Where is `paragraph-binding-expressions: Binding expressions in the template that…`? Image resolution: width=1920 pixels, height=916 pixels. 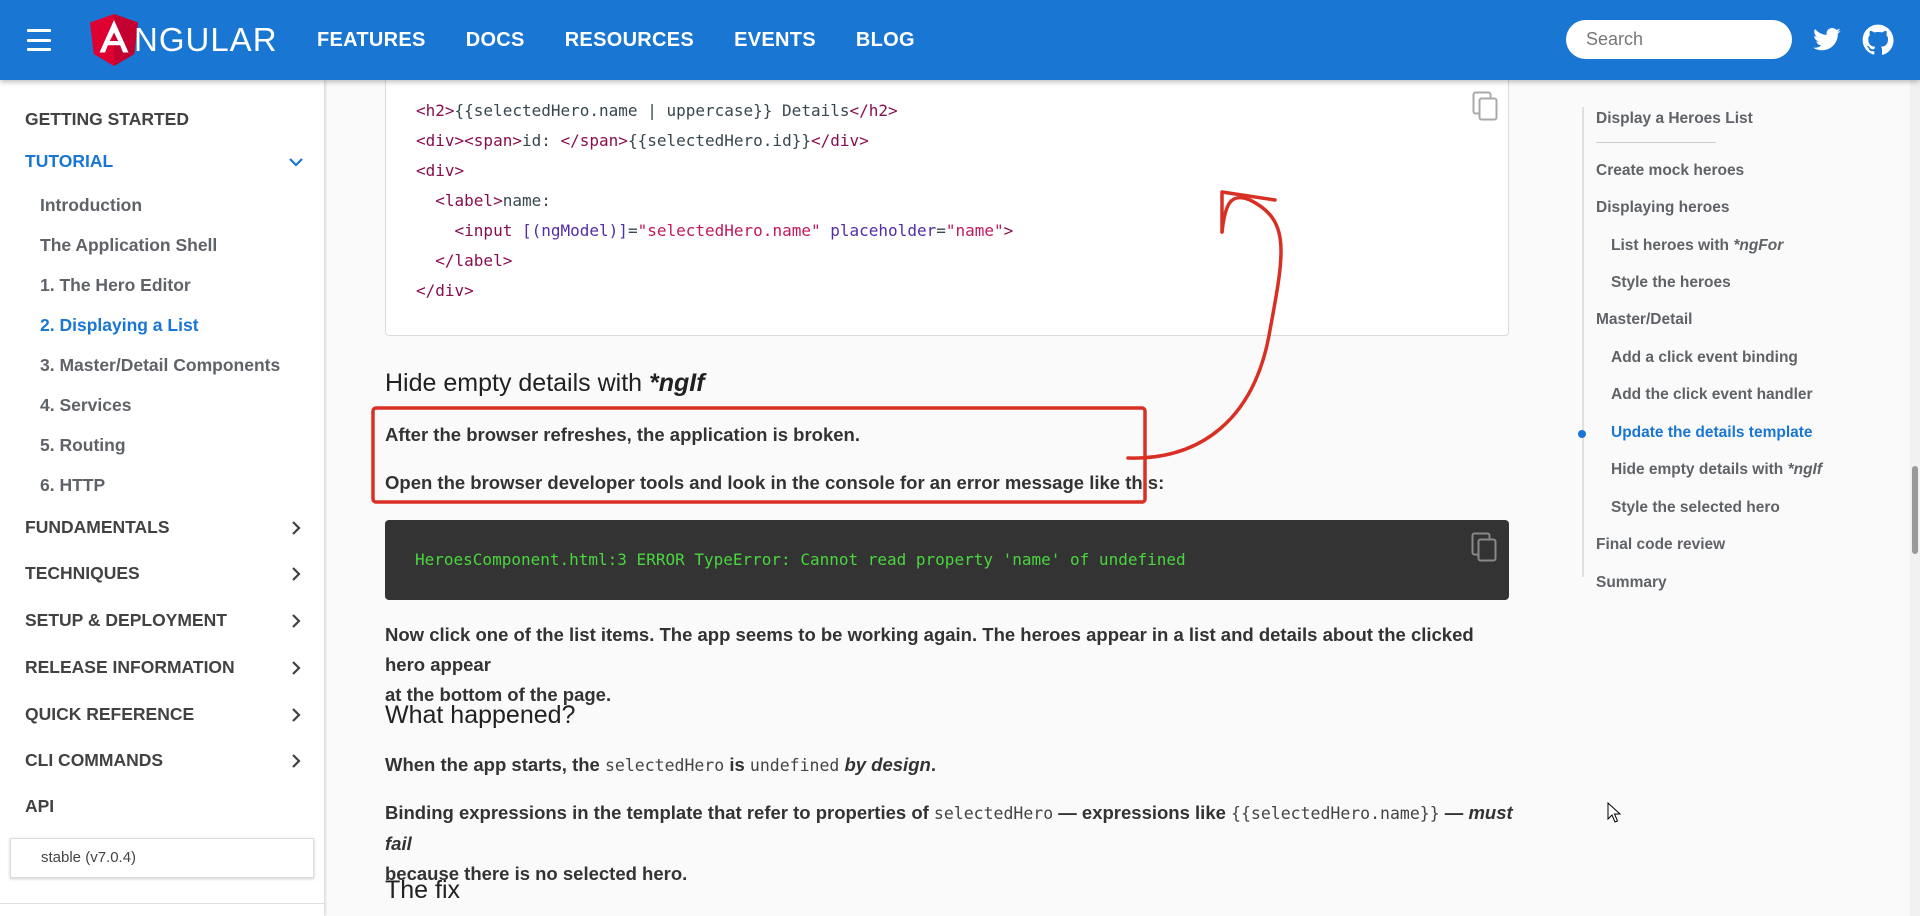
paragraph-binding-expressions: Binding expressions in the template that… is located at coordinates (950, 843).